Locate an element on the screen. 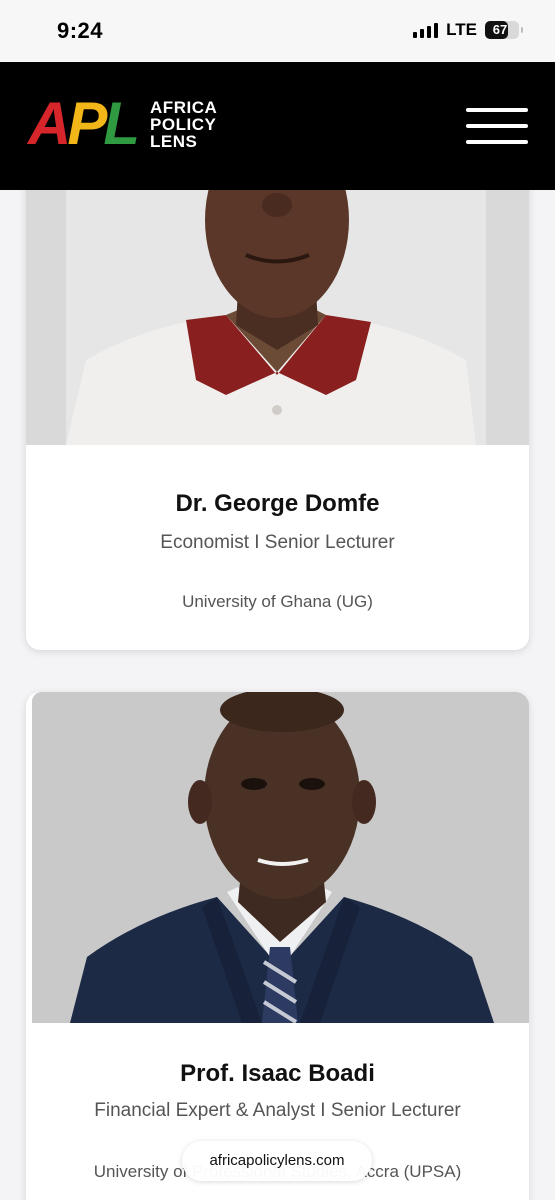 The height and width of the screenshot is (1200, 555). logo-word-lens: LENS is located at coordinates (174, 141).